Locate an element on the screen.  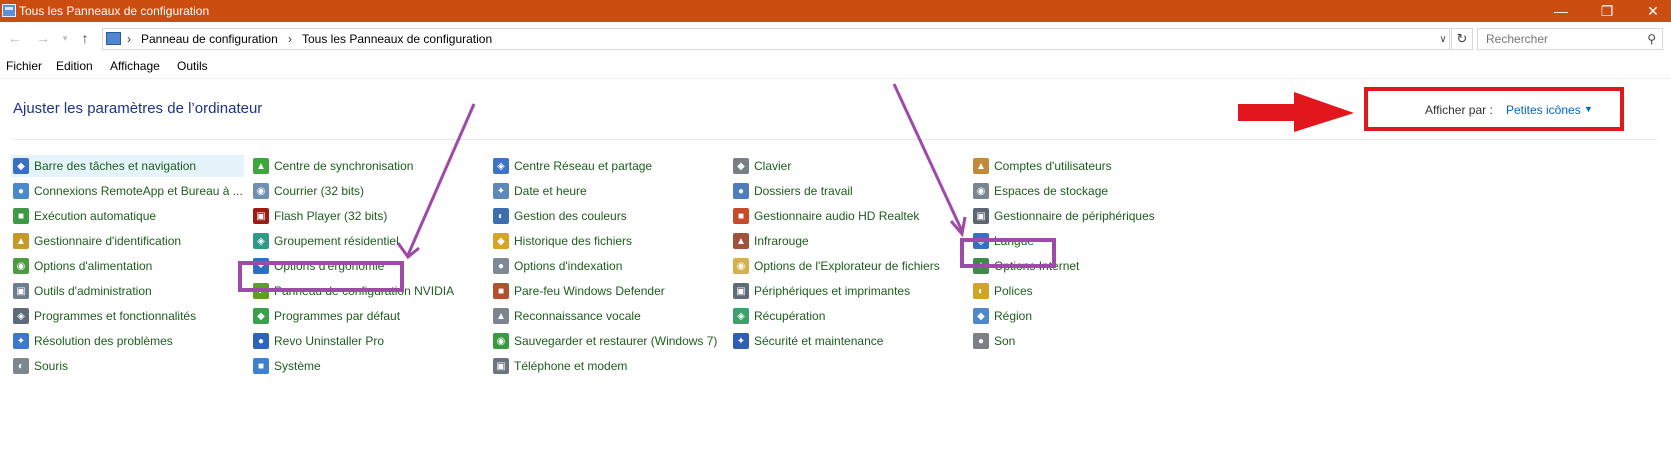
highlight-box-langue is located at coordinates (1008, 253).